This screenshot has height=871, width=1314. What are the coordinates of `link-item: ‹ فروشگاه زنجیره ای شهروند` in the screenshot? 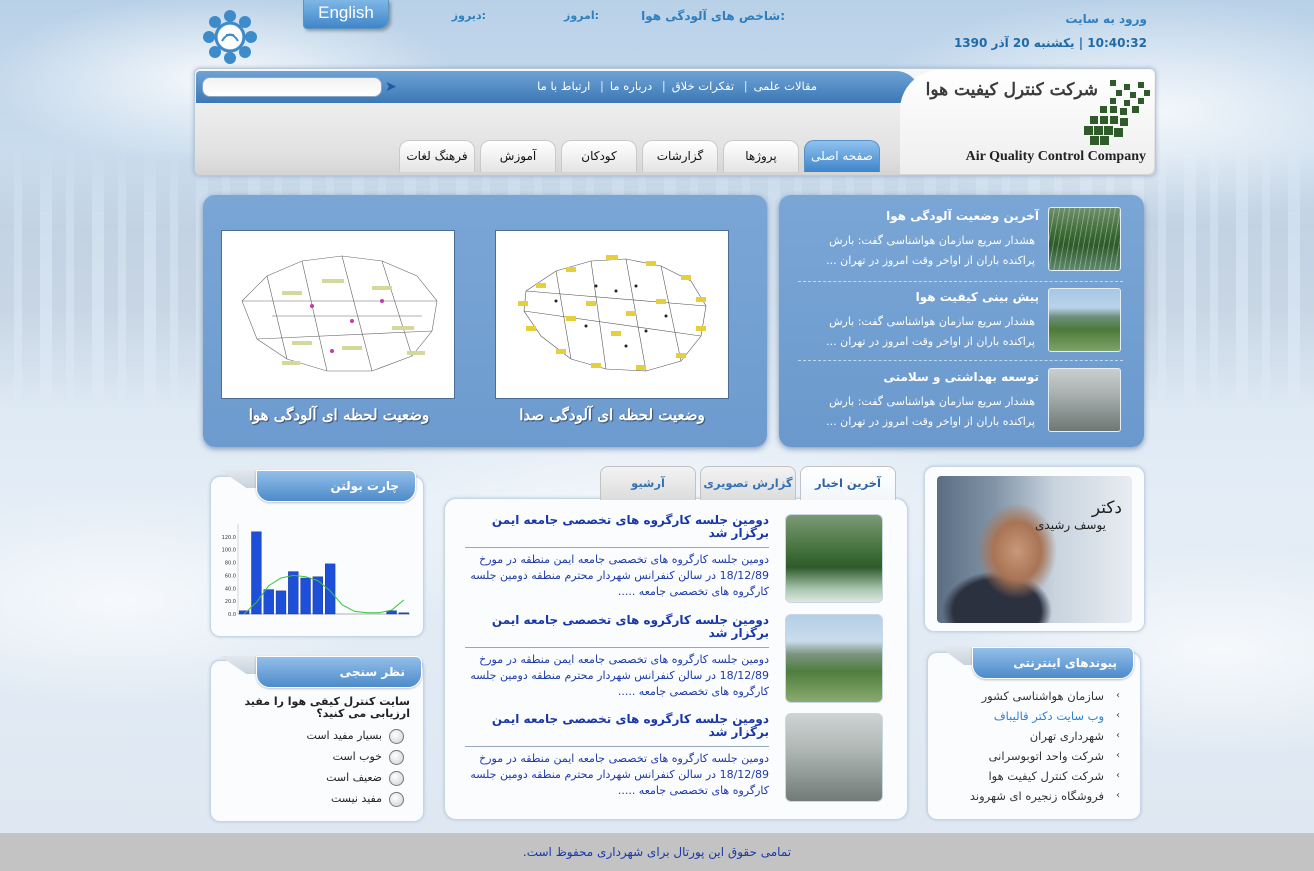 It's located at (1025, 796).